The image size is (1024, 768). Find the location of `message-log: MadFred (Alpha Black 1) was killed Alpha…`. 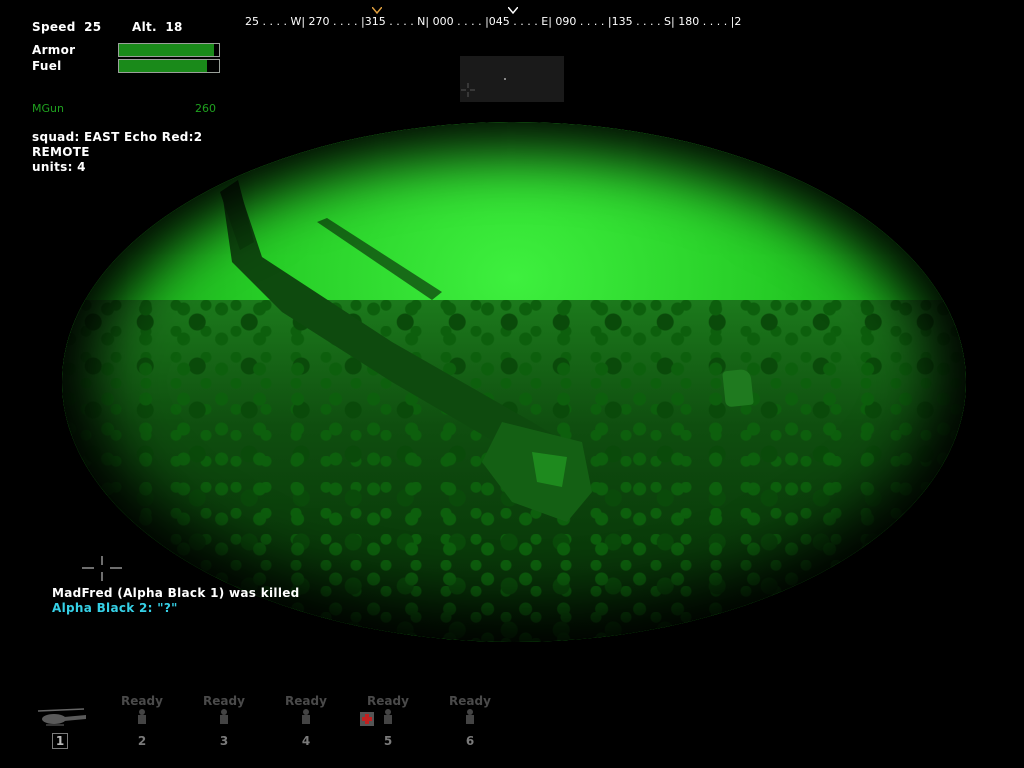

message-log: MadFred (Alpha Black 1) was killed Alpha… is located at coordinates (176, 601).